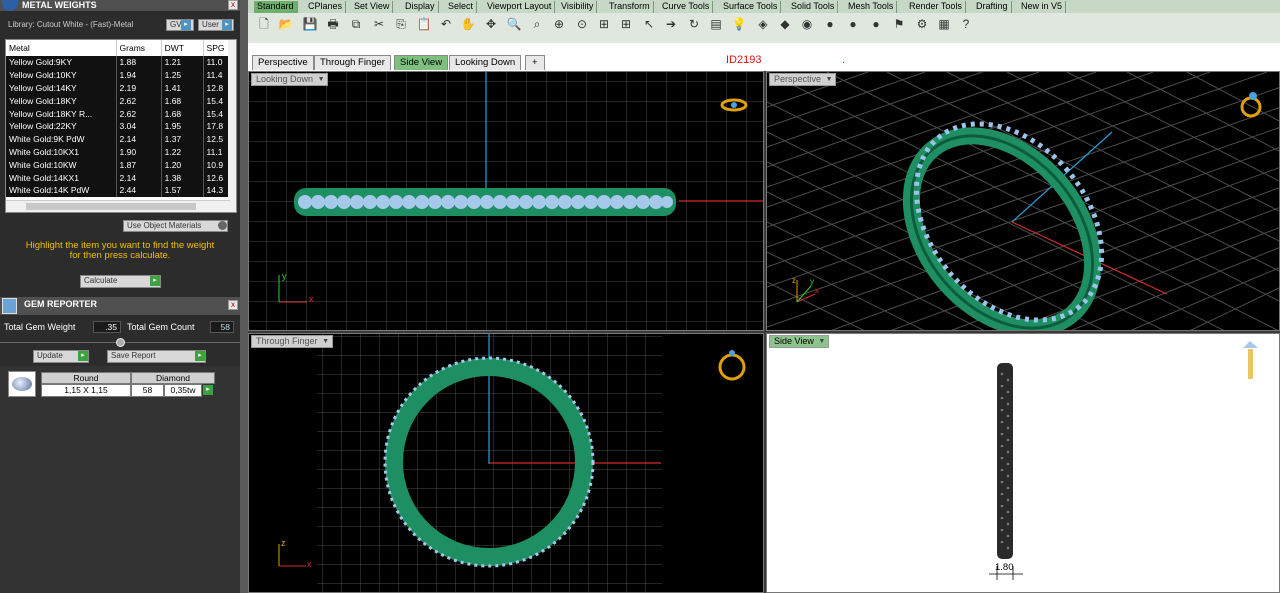 This screenshot has height=593, width=1280. I want to click on viewport-label-through-finger: Through Finger ▼, so click(292, 341).